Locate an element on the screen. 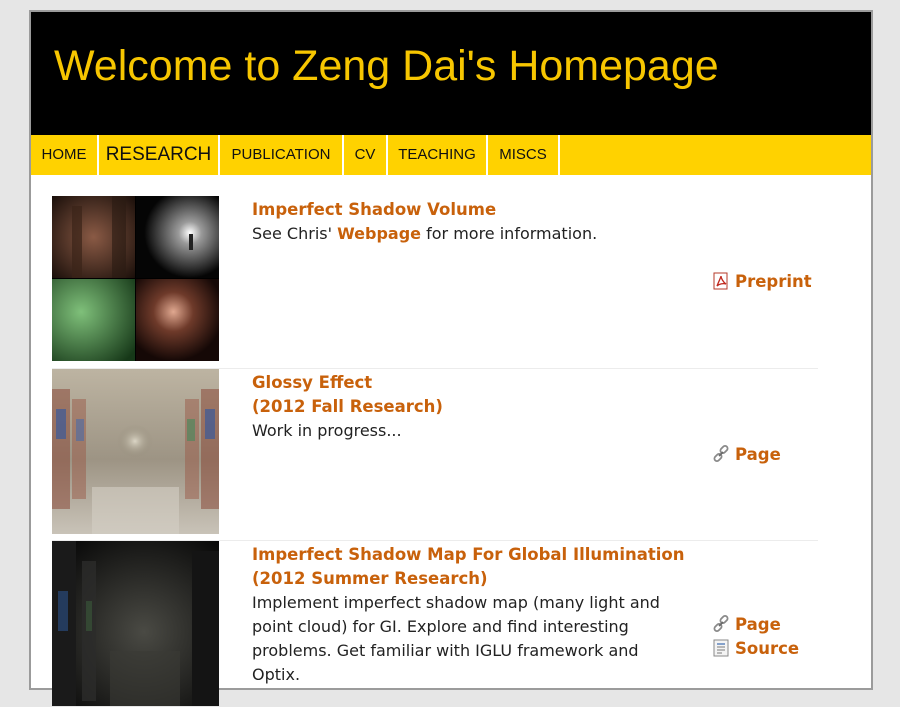 The image size is (900, 707). nav-item-teaching: TEACHING is located at coordinates (438, 155).